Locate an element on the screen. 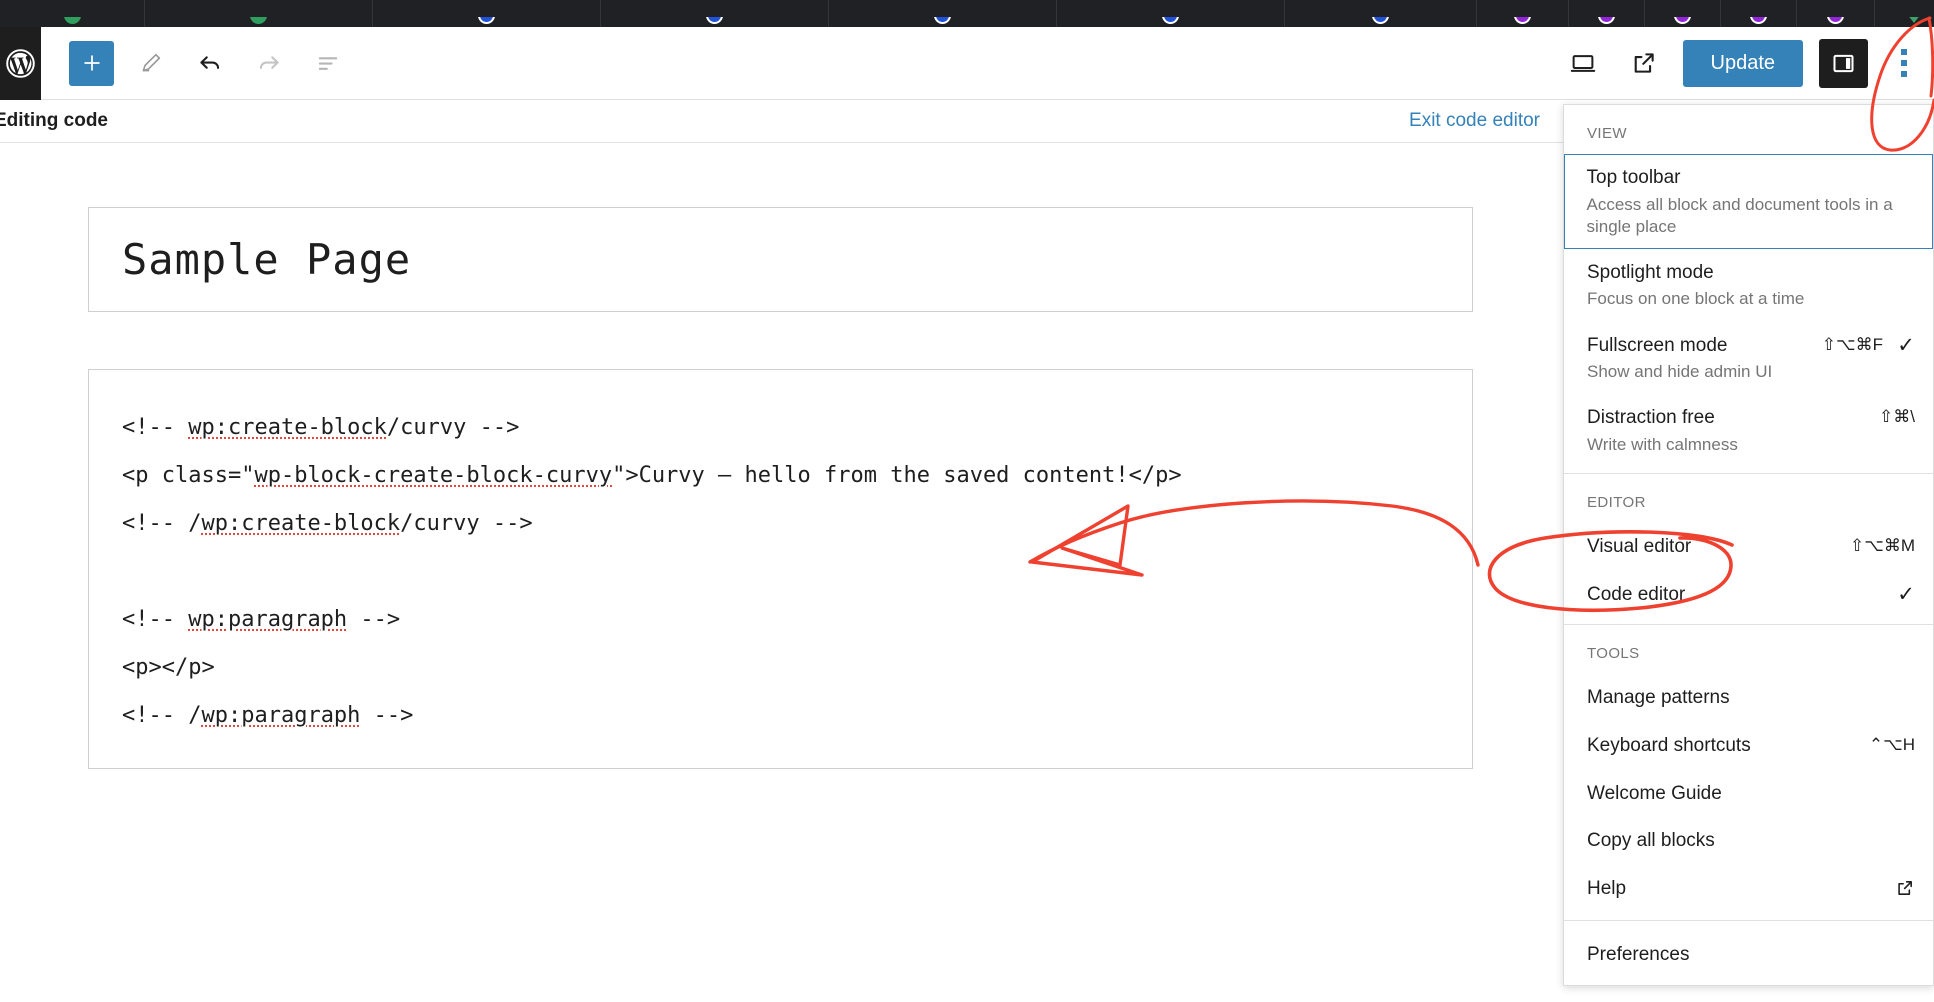  menu-item-label: Welcome Guide is located at coordinates (1654, 793).